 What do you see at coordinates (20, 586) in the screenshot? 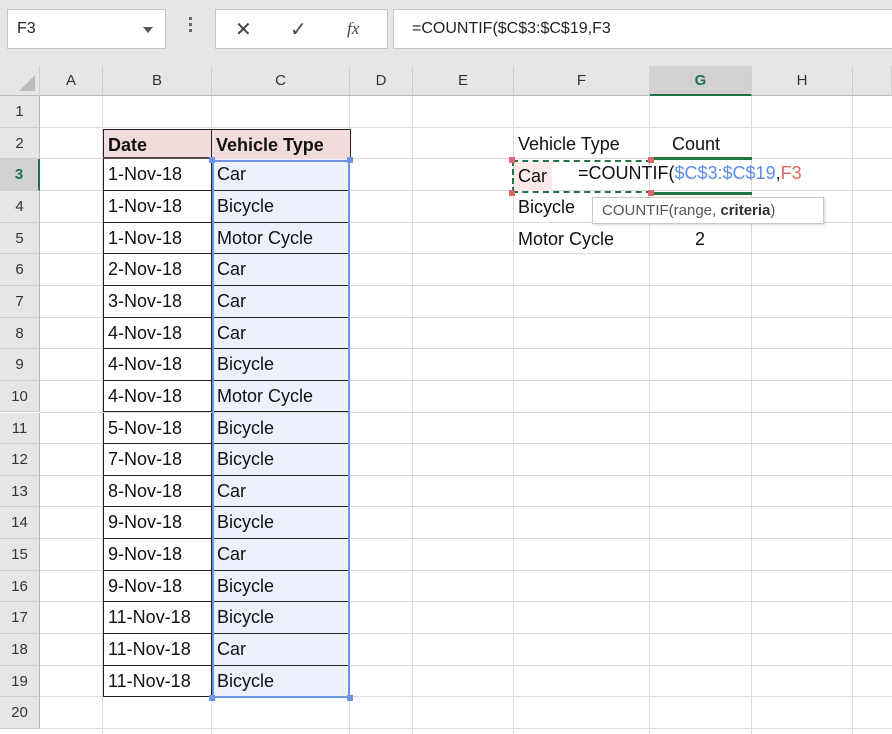
I see `row-header-16: 16` at bounding box center [20, 586].